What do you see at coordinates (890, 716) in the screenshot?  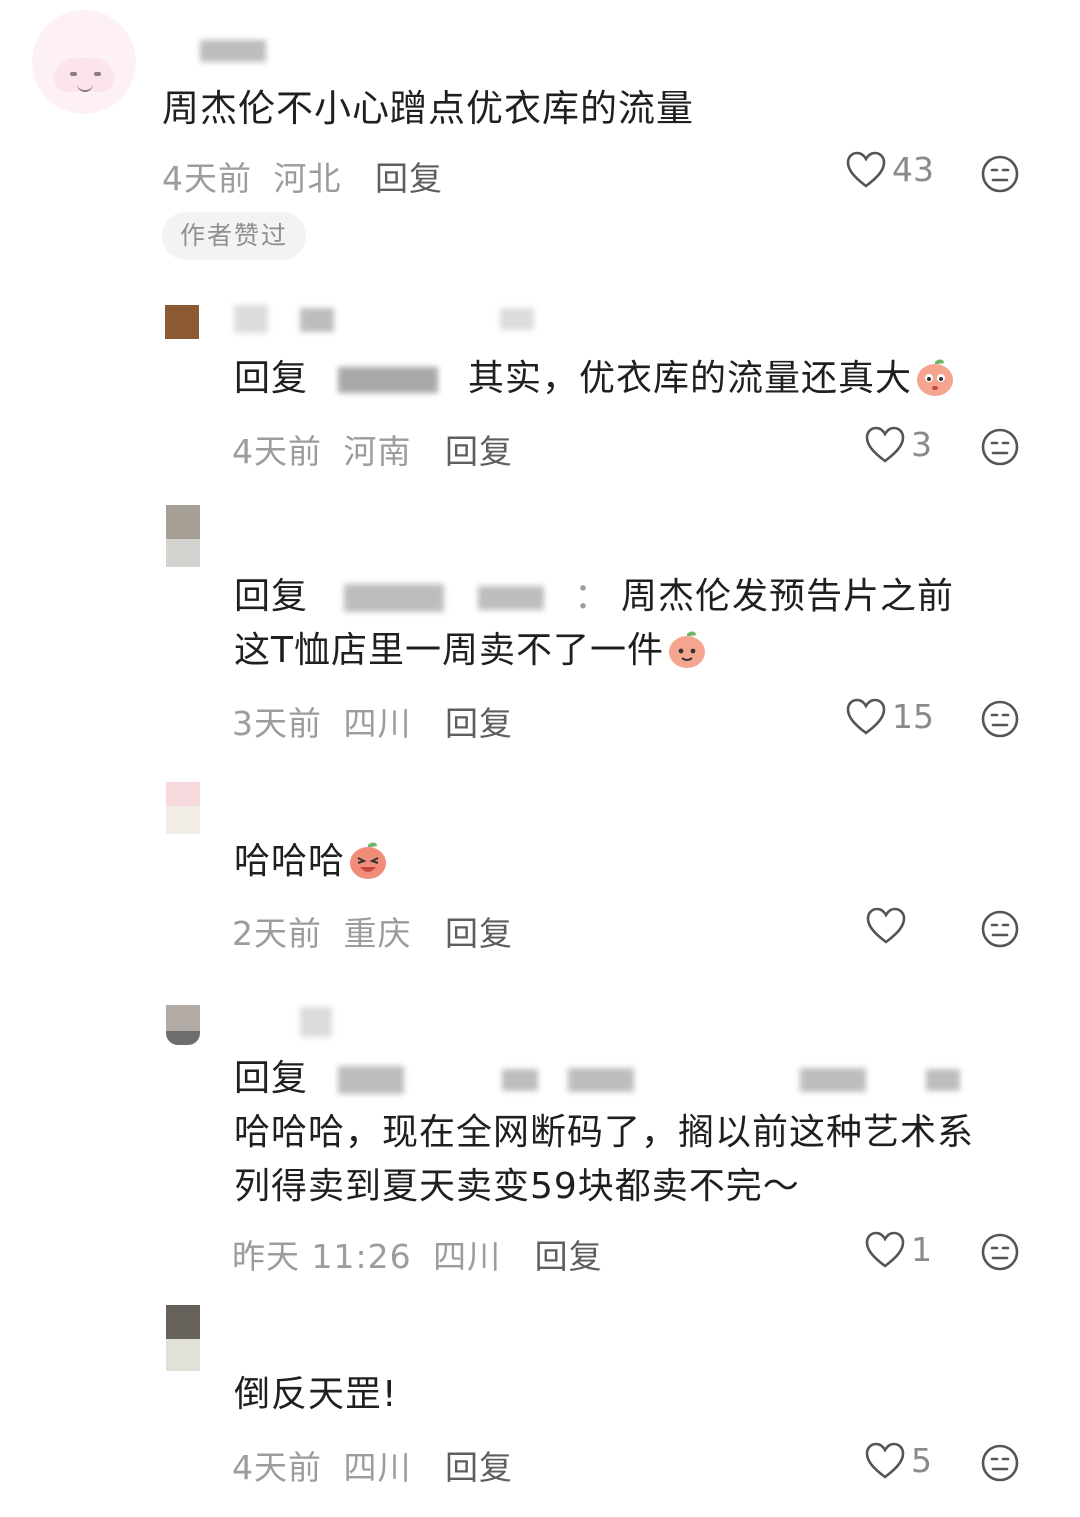 I see `like-button: 15` at bounding box center [890, 716].